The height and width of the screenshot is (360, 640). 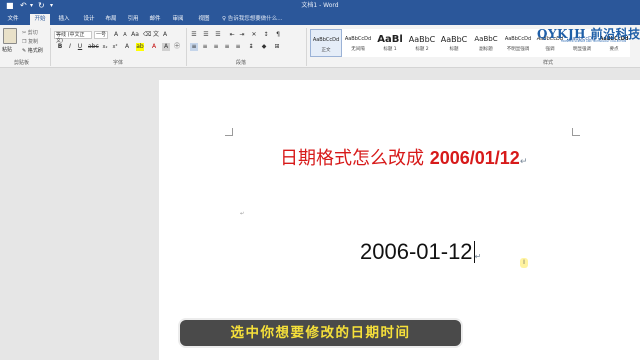 What do you see at coordinates (135, 35) in the screenshot?
I see `change-case-icon: Aa` at bounding box center [135, 35].